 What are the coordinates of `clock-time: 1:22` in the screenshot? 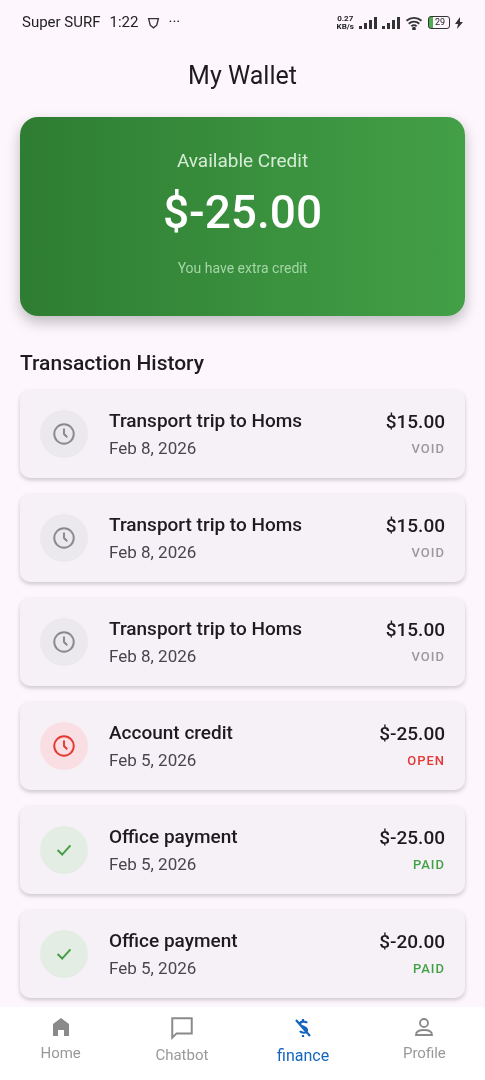 It's located at (124, 23).